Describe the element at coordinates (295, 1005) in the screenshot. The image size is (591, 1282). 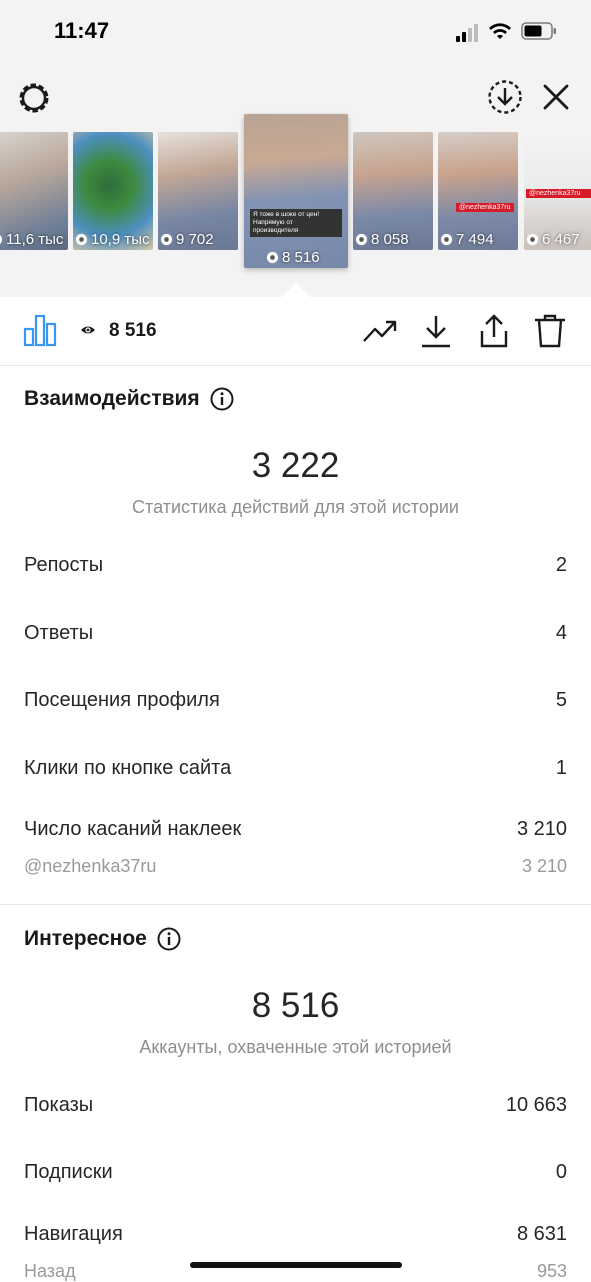
I see `discovery-total: 8 516` at that location.